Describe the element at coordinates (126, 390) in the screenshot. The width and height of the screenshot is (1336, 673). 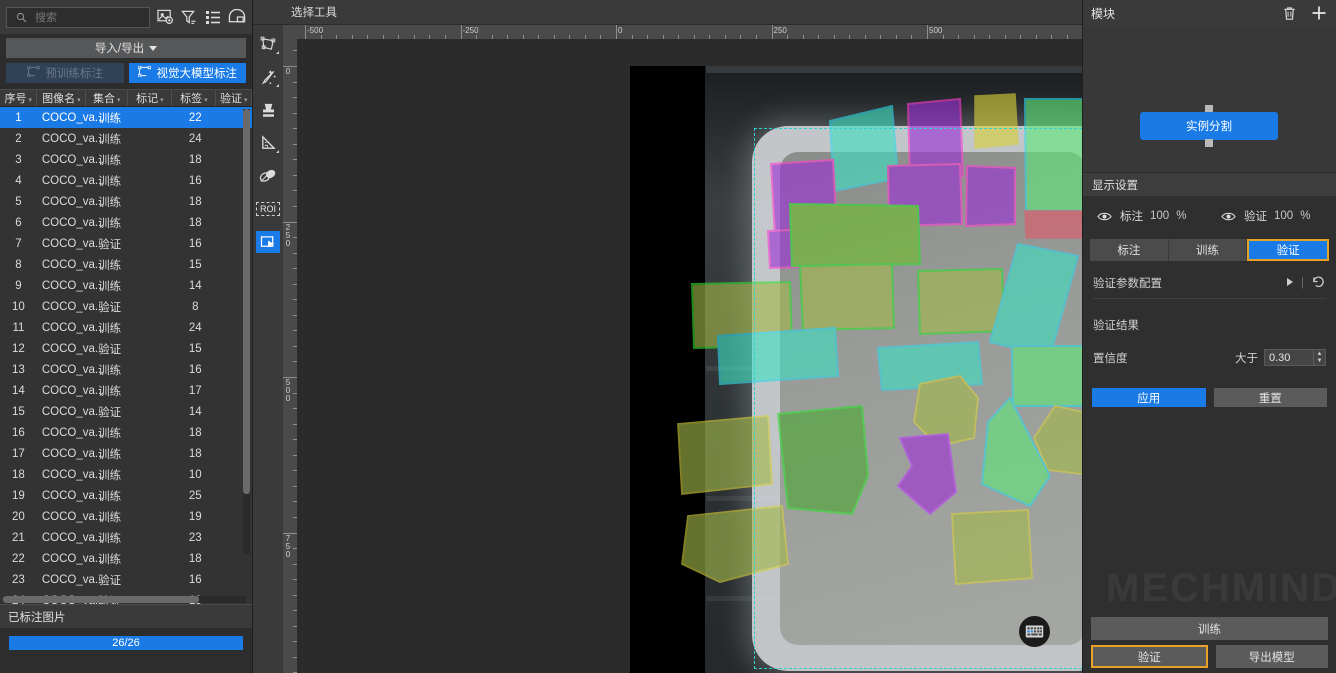
I see `table-row: 14 COCO_va... 训练 17` at that location.